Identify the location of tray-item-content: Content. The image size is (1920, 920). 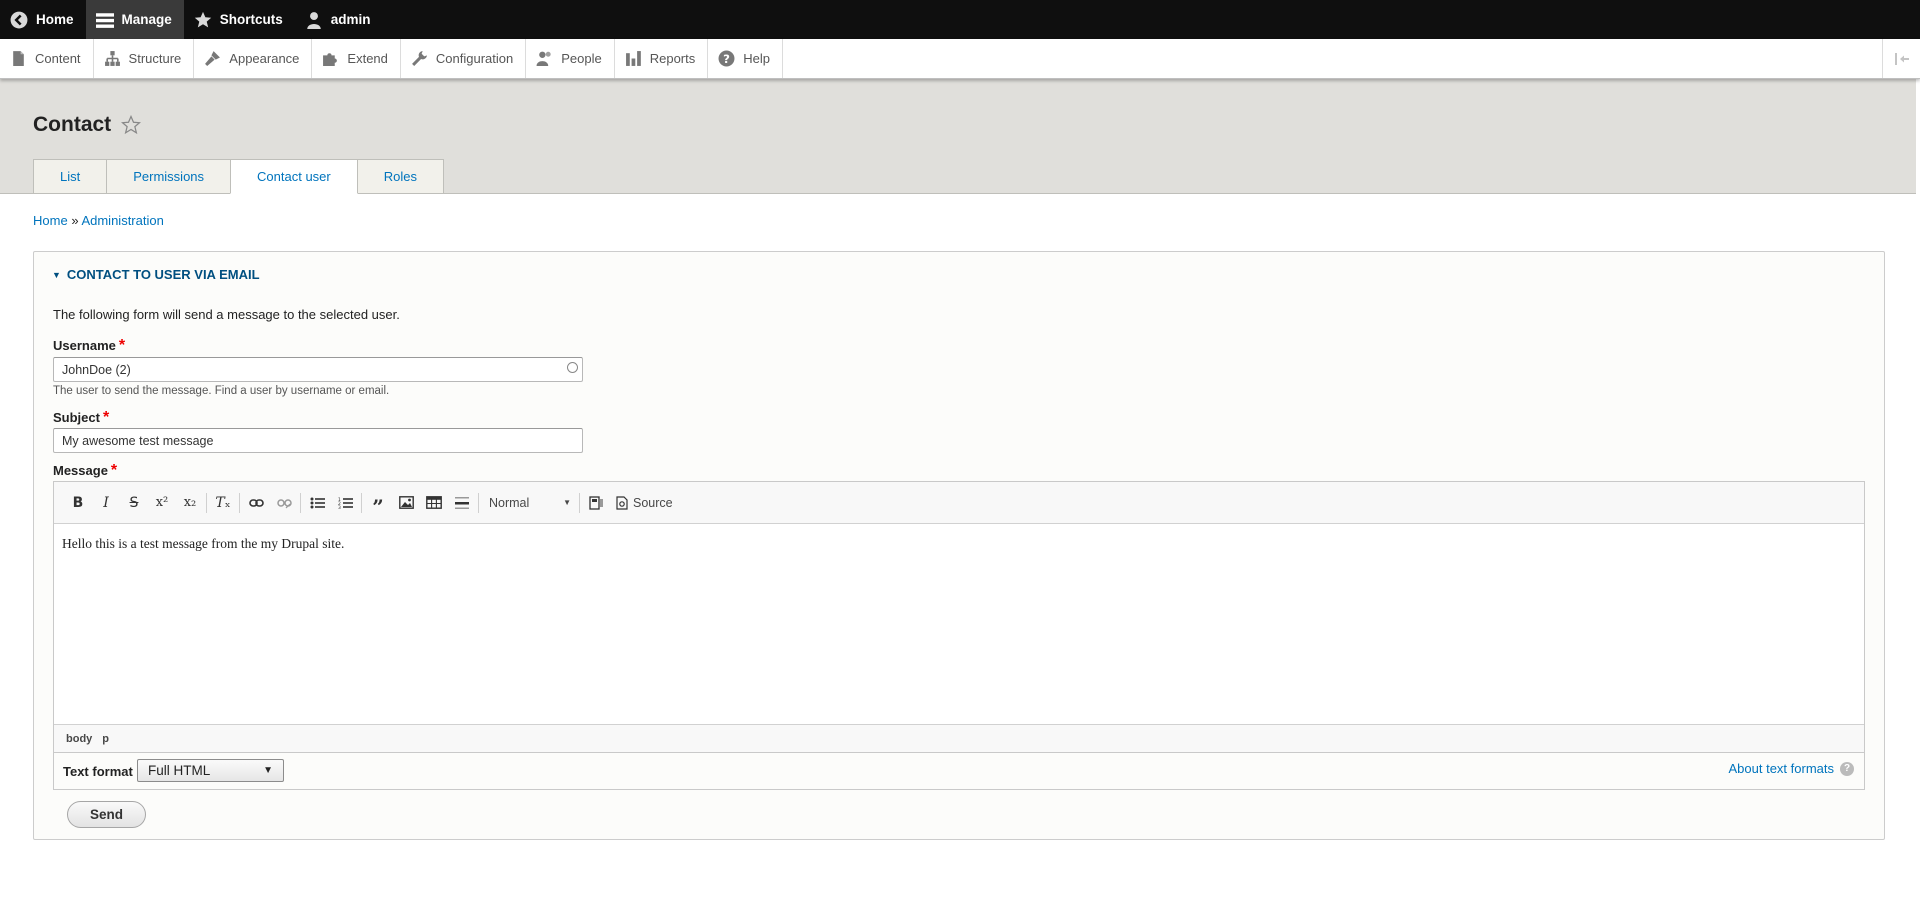
(47, 58).